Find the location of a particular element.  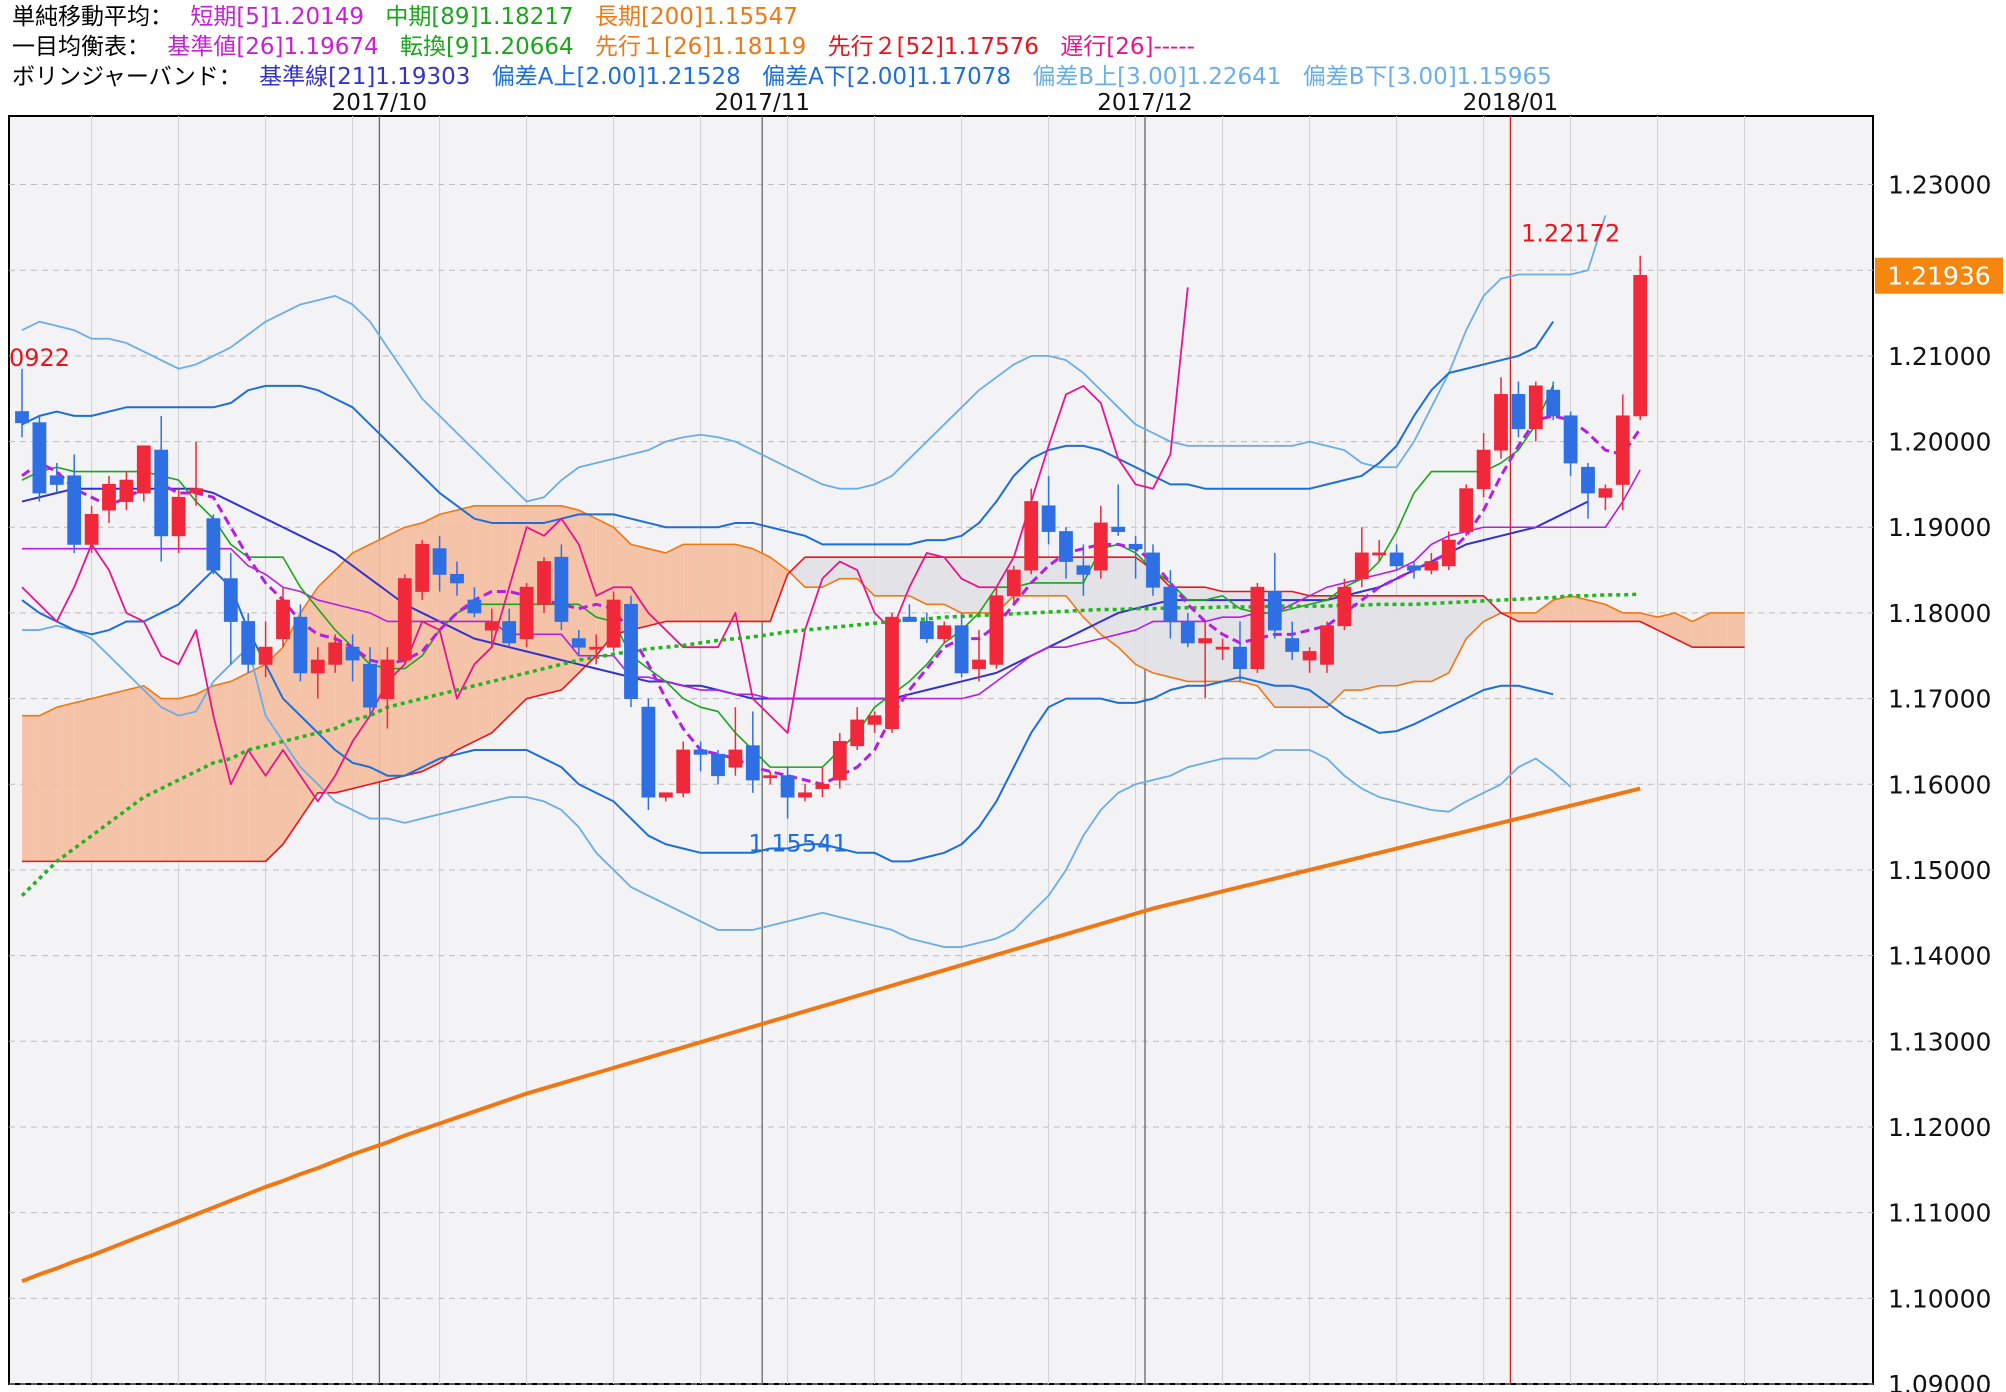

y-tick-label: 1.09000 is located at coordinates (1939, 1381).